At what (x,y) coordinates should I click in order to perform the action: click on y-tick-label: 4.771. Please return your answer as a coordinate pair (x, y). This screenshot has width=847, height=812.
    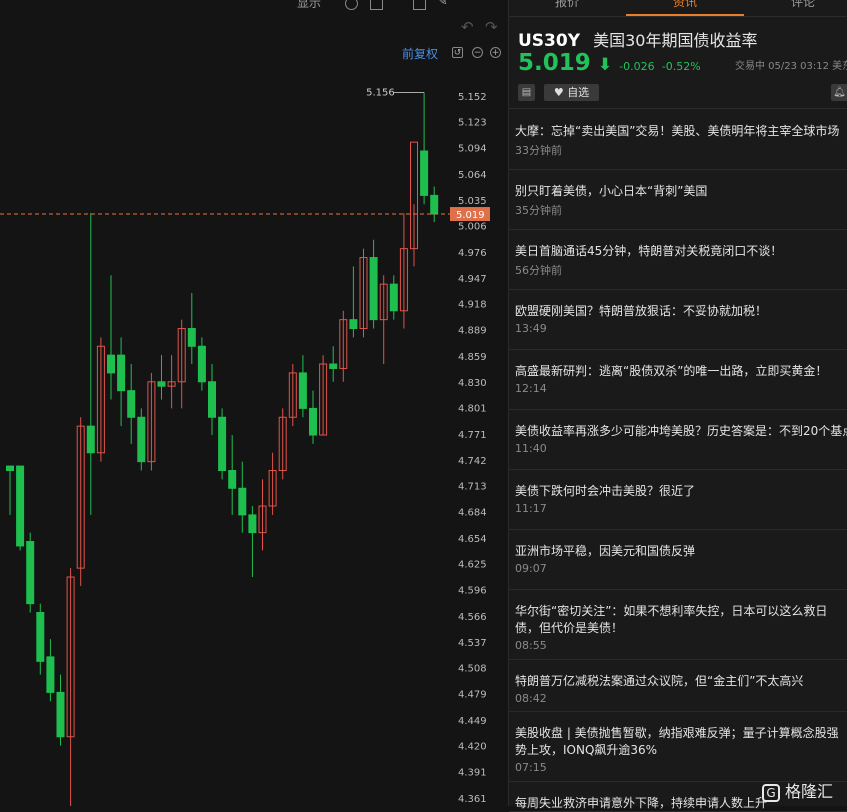
    Looking at the image, I should click on (472, 435).